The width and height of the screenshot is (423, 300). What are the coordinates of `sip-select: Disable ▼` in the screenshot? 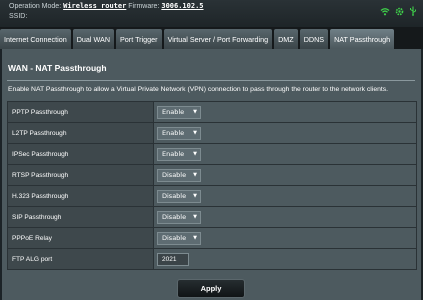 It's located at (179, 217).